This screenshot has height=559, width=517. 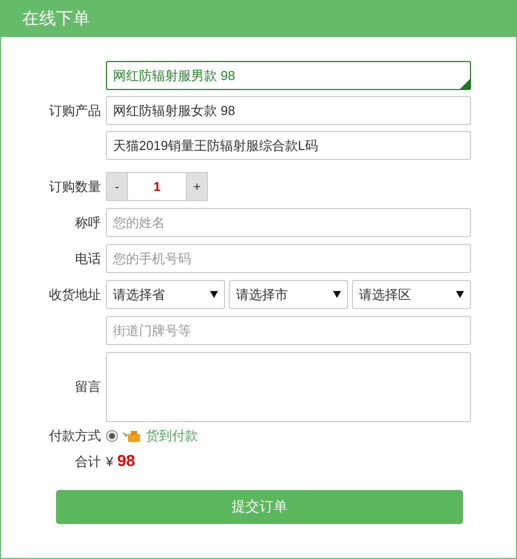 I want to click on minus-button: -, so click(x=117, y=186).